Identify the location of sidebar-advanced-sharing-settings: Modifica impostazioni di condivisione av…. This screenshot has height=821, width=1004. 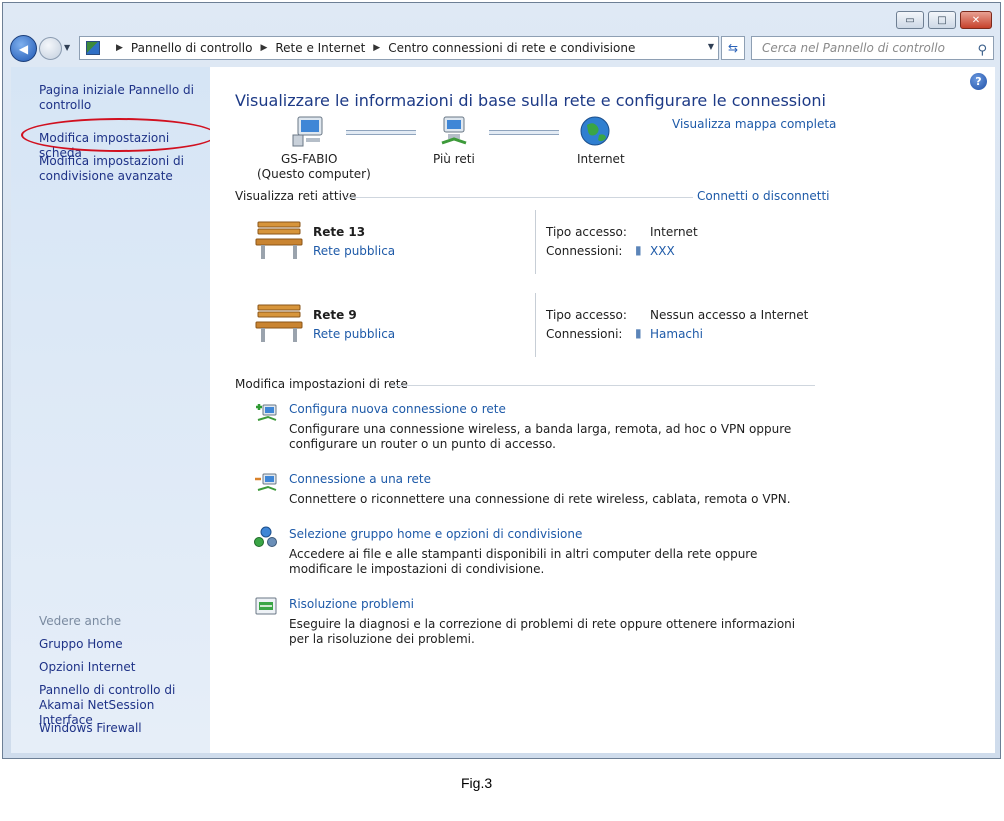
(123, 169).